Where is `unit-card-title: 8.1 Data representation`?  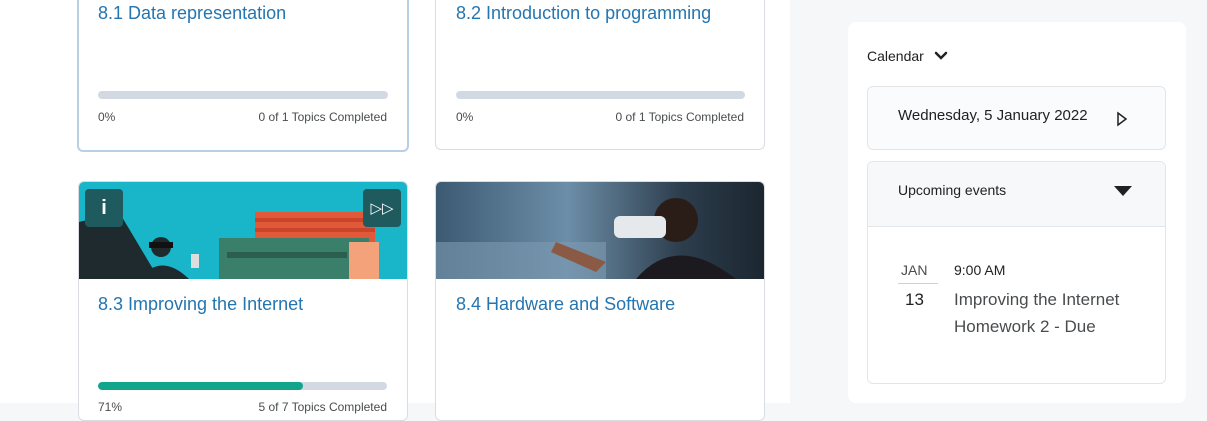
unit-card-title: 8.1 Data representation is located at coordinates (192, 13).